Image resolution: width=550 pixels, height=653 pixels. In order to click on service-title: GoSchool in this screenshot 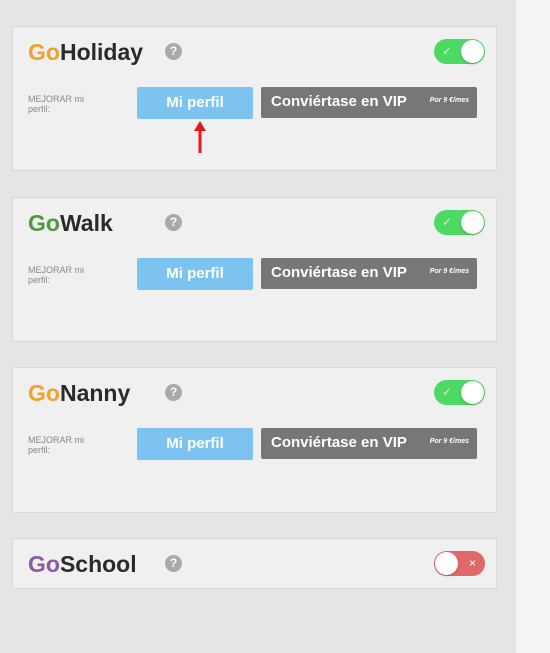, I will do `click(82, 564)`.